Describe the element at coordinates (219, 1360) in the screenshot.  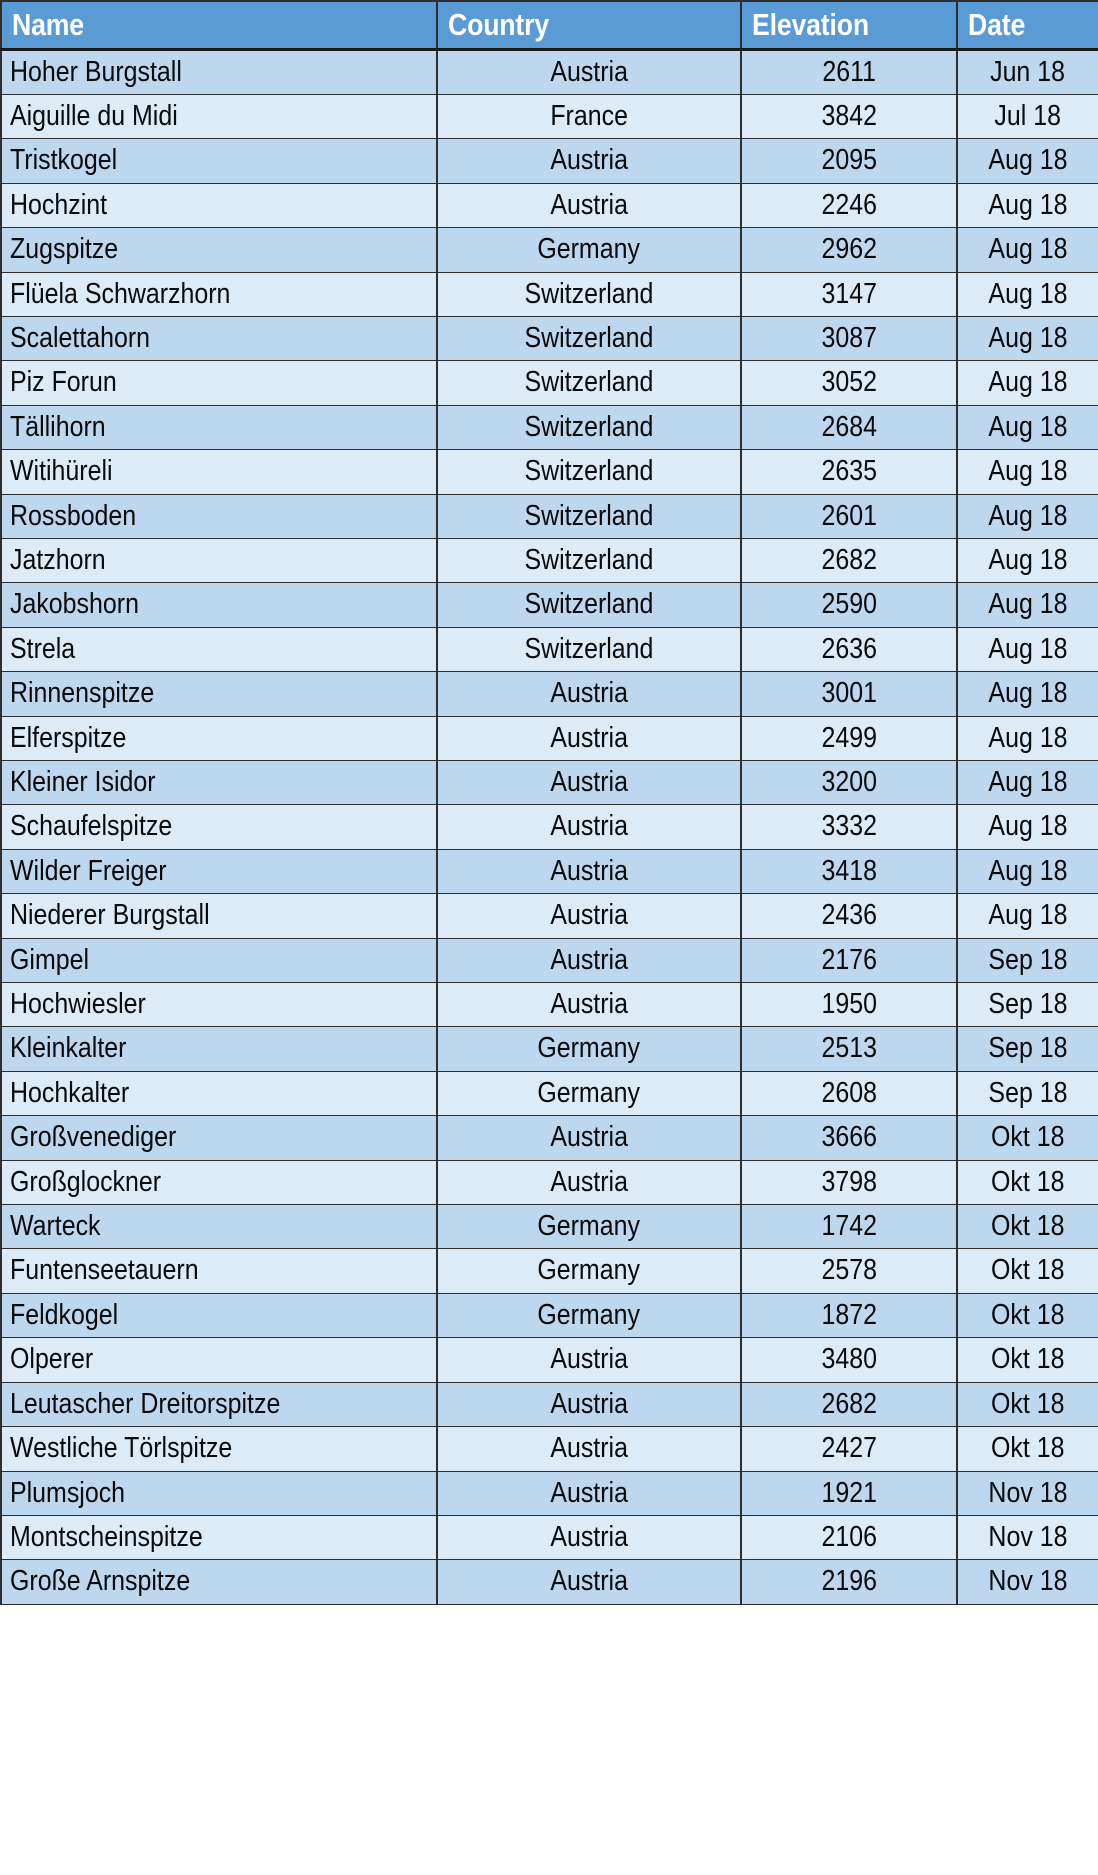
I see `cell-name: Olperer` at that location.